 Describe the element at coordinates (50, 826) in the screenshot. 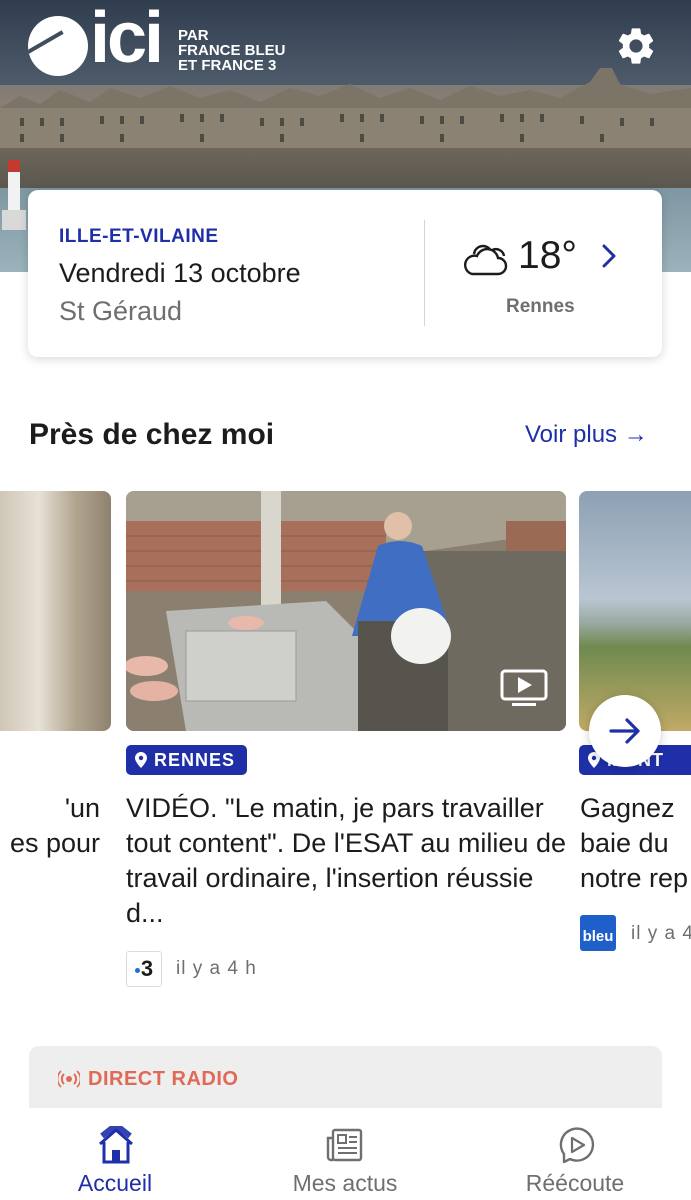

I see `article-headline: 'un es pour` at that location.